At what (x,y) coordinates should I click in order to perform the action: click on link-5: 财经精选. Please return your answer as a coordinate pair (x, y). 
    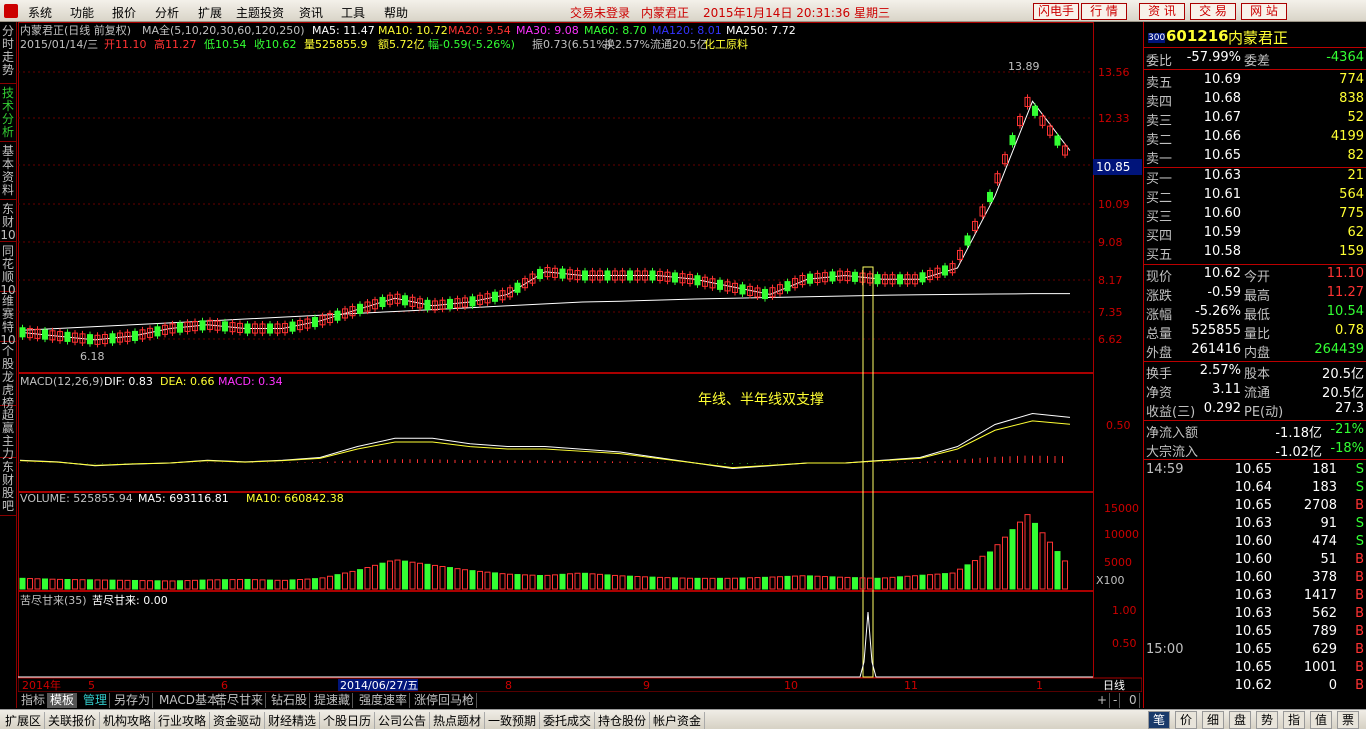
    Looking at the image, I should click on (293, 720).